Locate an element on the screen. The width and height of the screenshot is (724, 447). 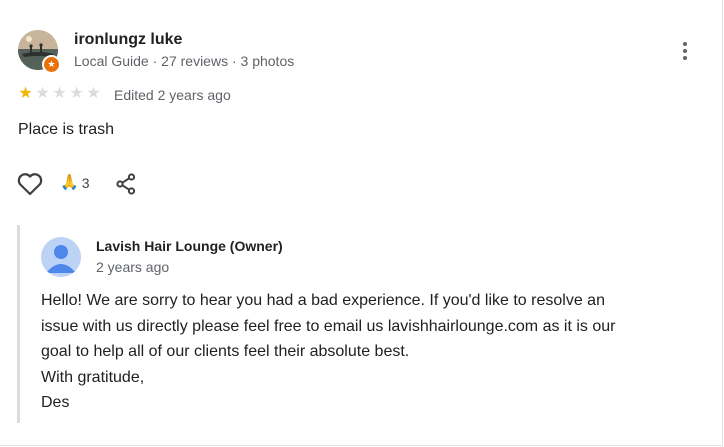
owner-name: Lavish Hair Lounge (Owner) is located at coordinates (189, 246).